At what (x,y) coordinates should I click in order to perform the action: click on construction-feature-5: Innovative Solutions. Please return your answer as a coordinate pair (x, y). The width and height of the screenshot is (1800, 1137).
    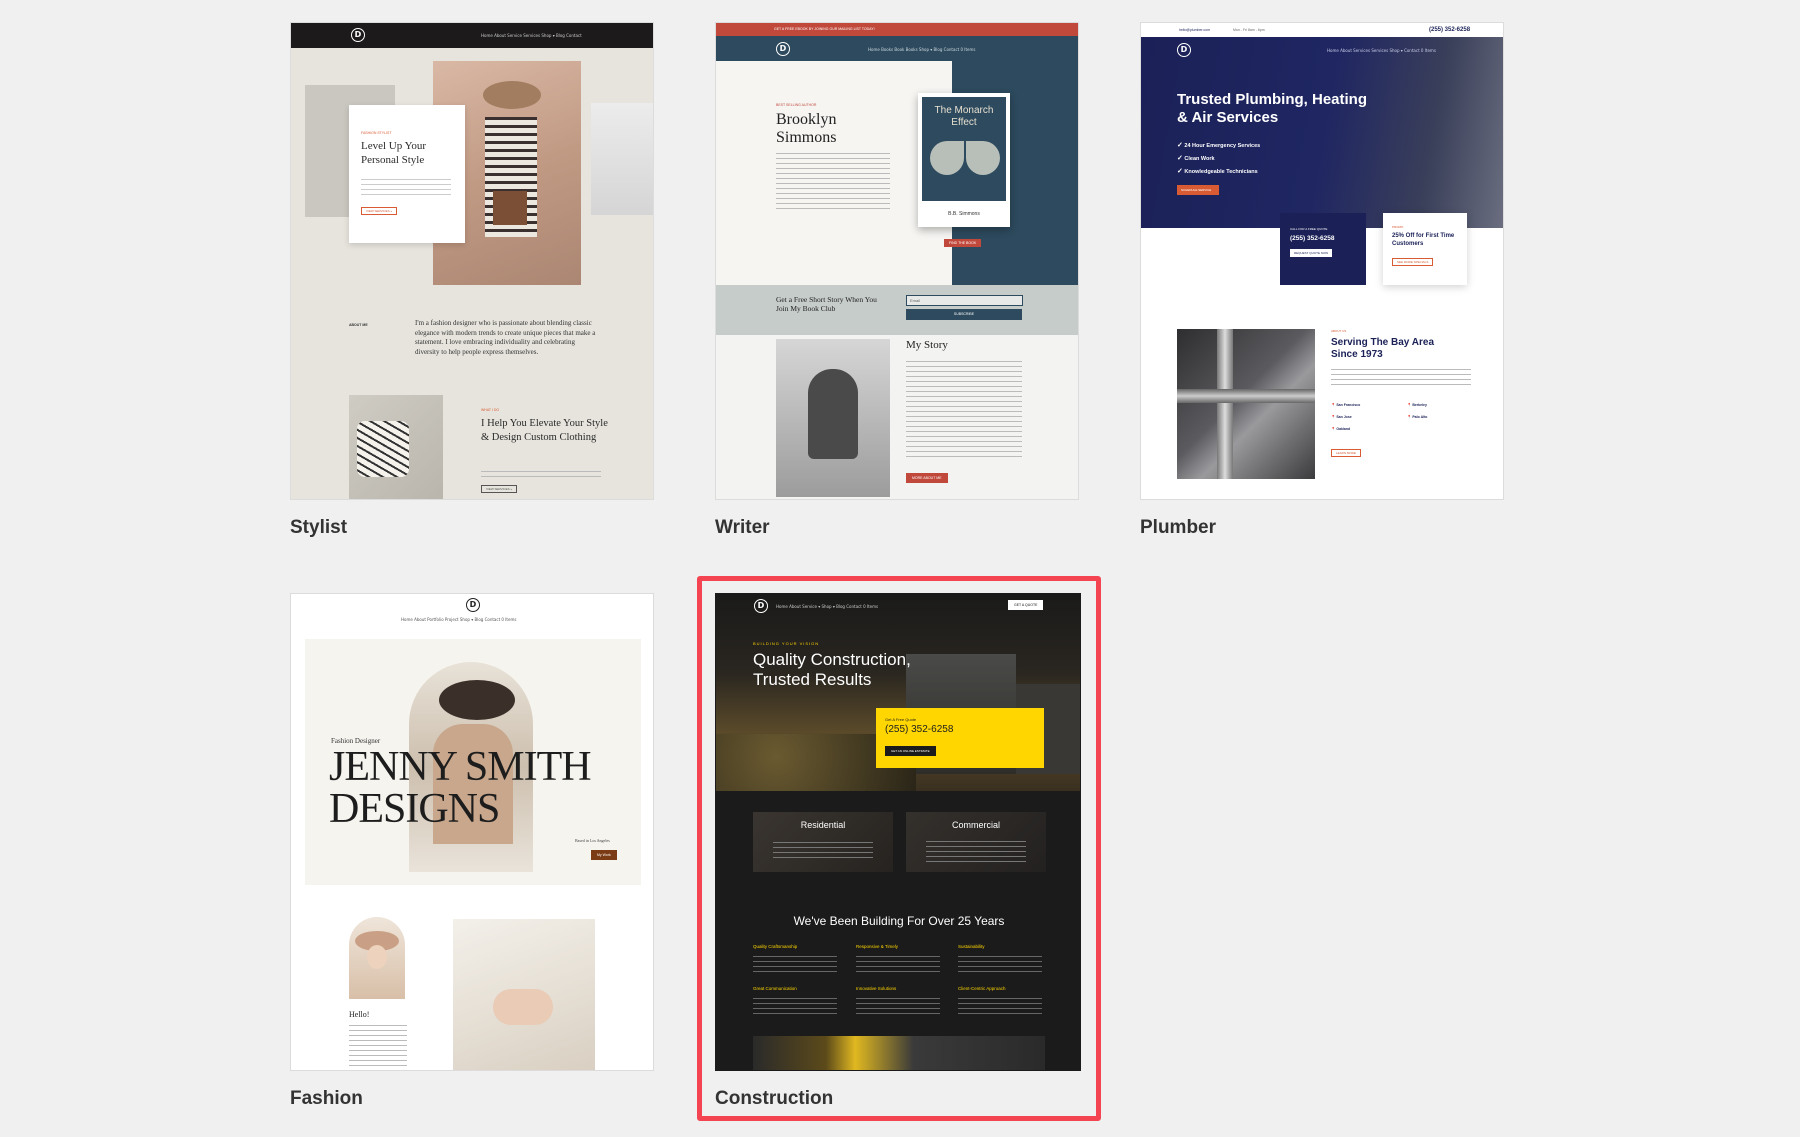
    Looking at the image, I should click on (876, 988).